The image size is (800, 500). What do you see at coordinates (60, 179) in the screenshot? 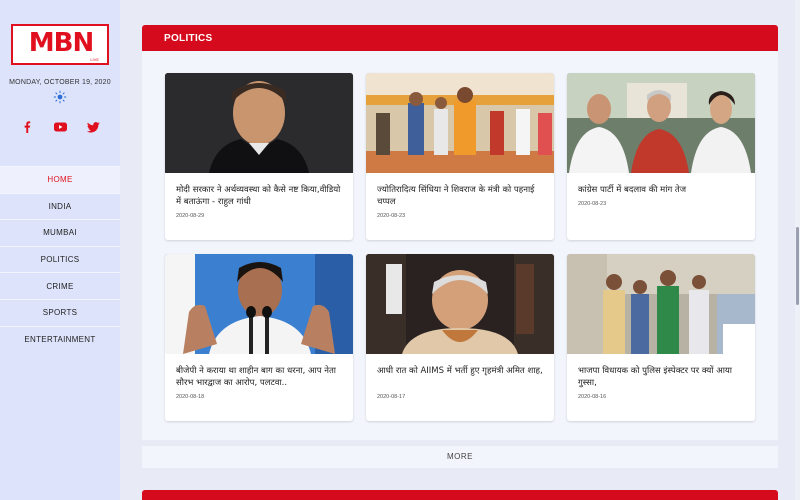
I see `nav-item-home: HOME` at bounding box center [60, 179].